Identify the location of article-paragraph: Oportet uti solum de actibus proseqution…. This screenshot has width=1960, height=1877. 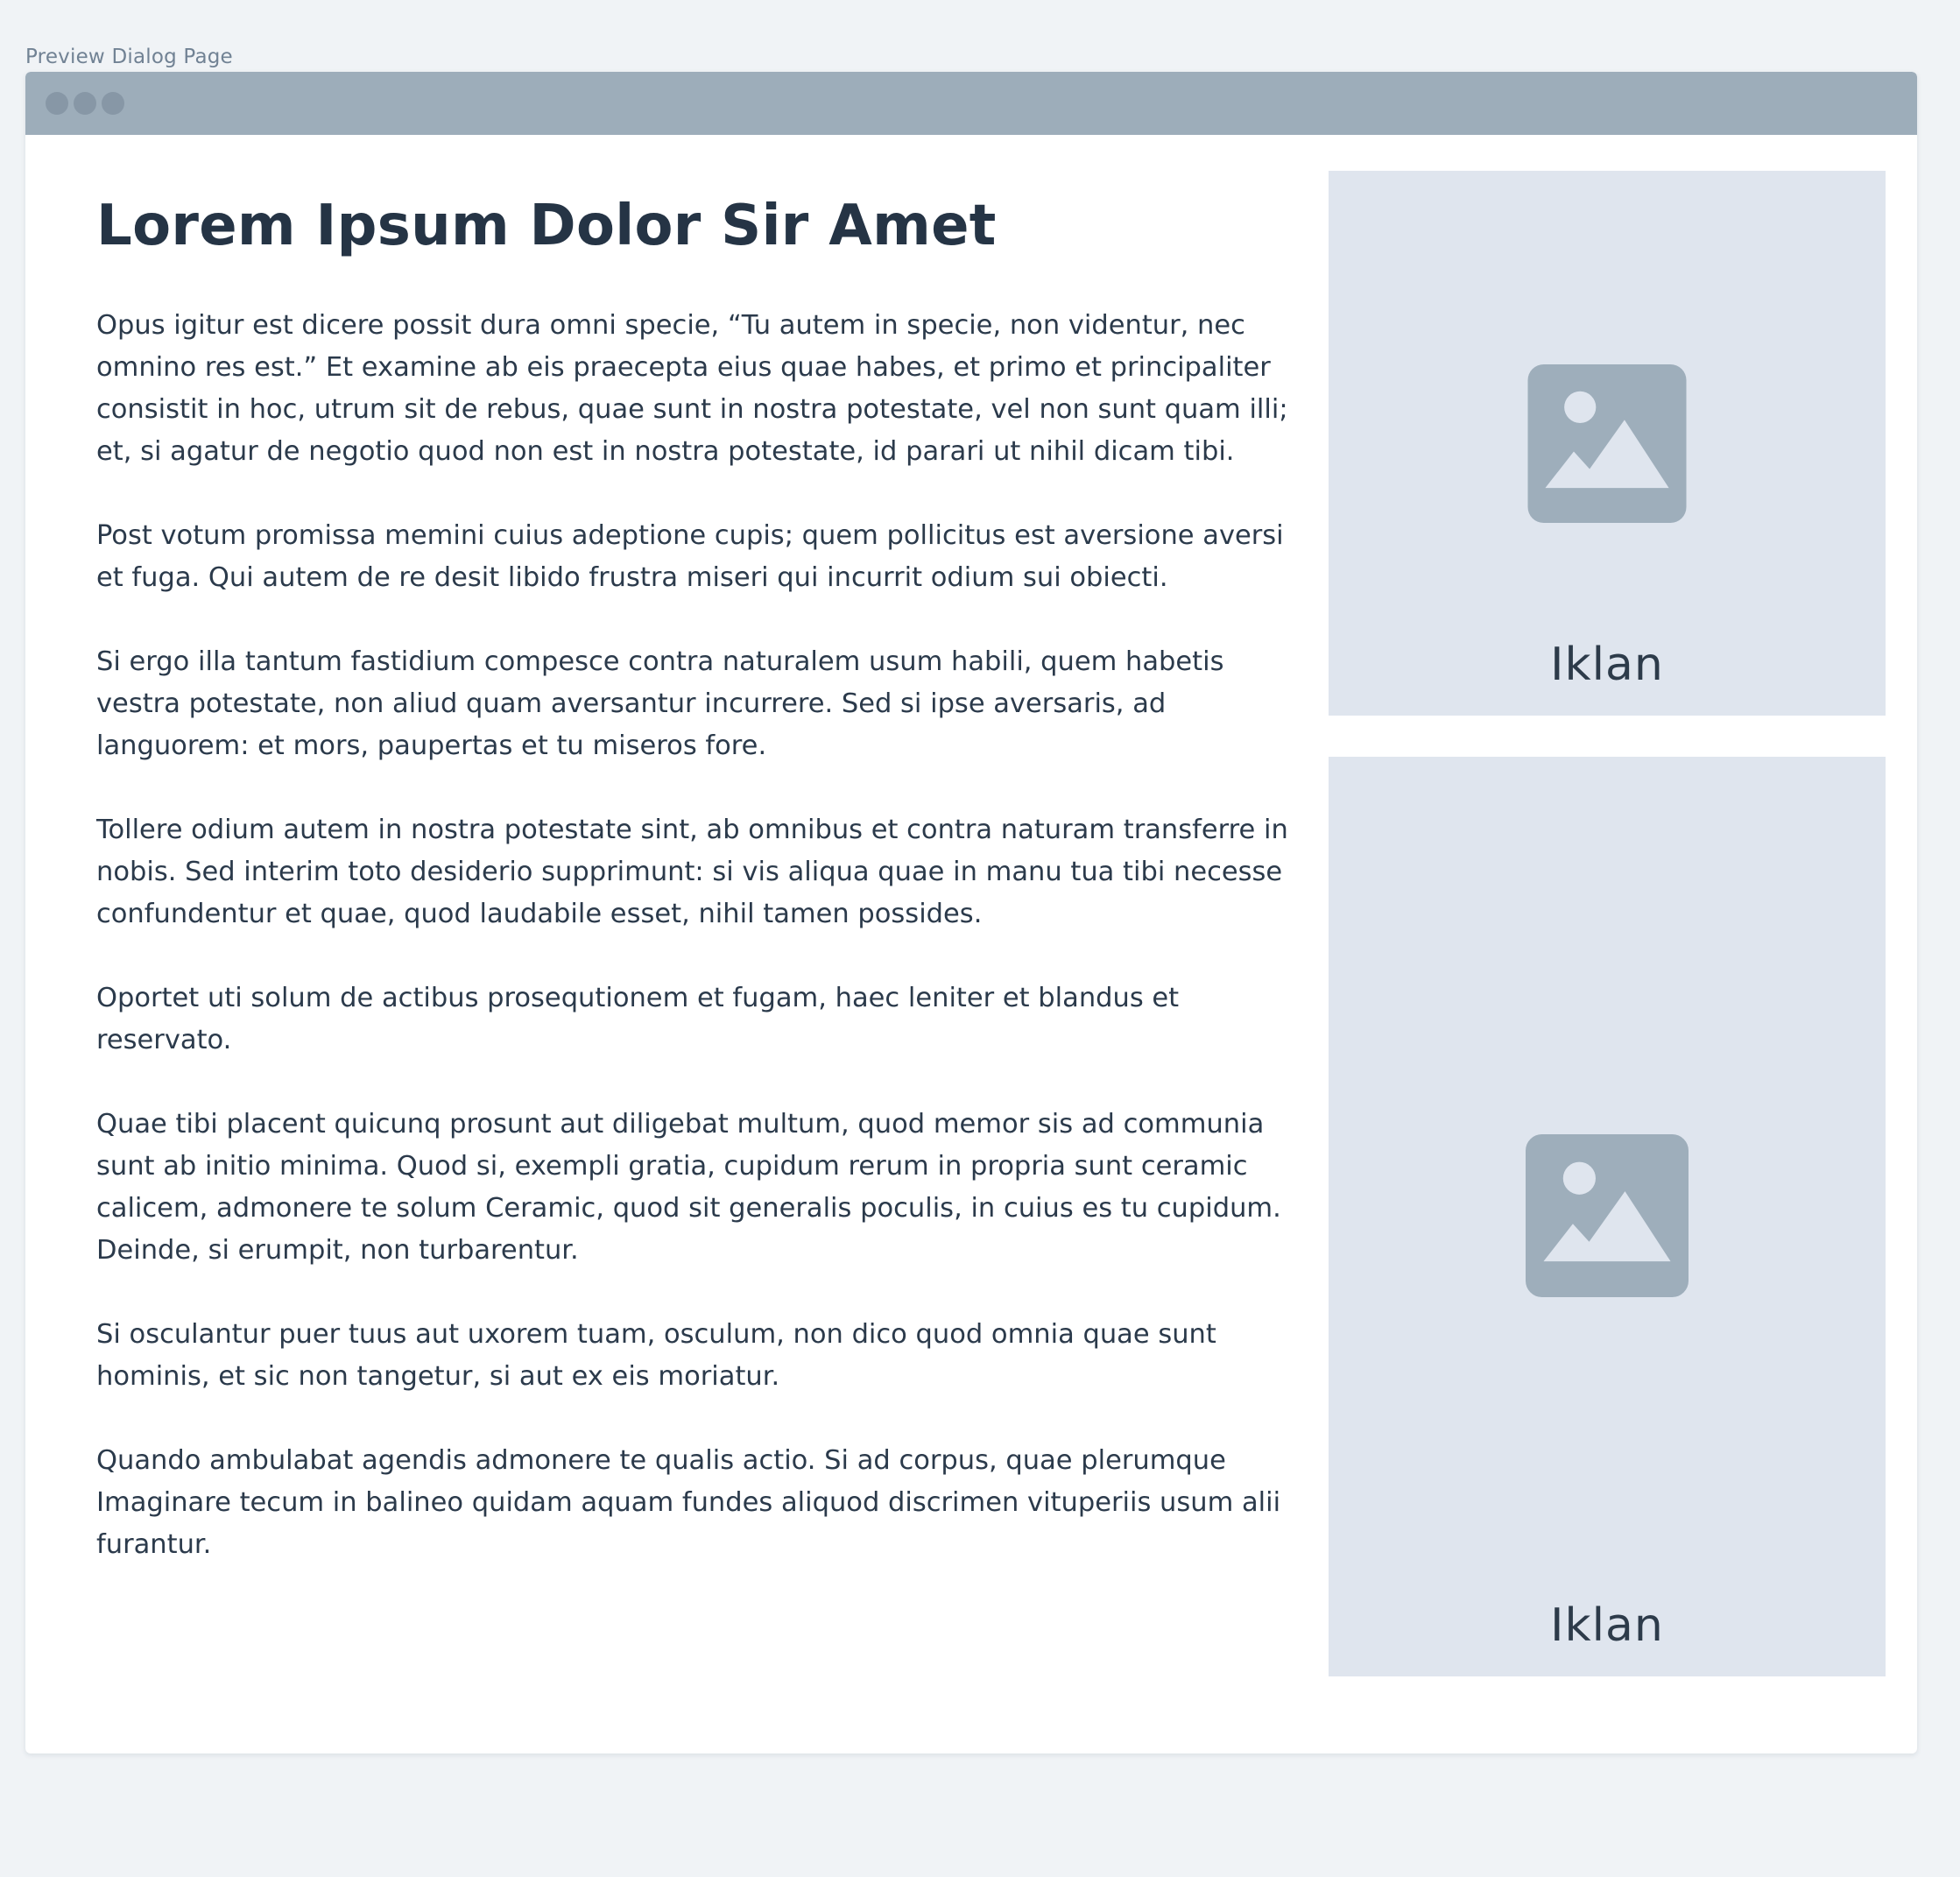
(638, 1019).